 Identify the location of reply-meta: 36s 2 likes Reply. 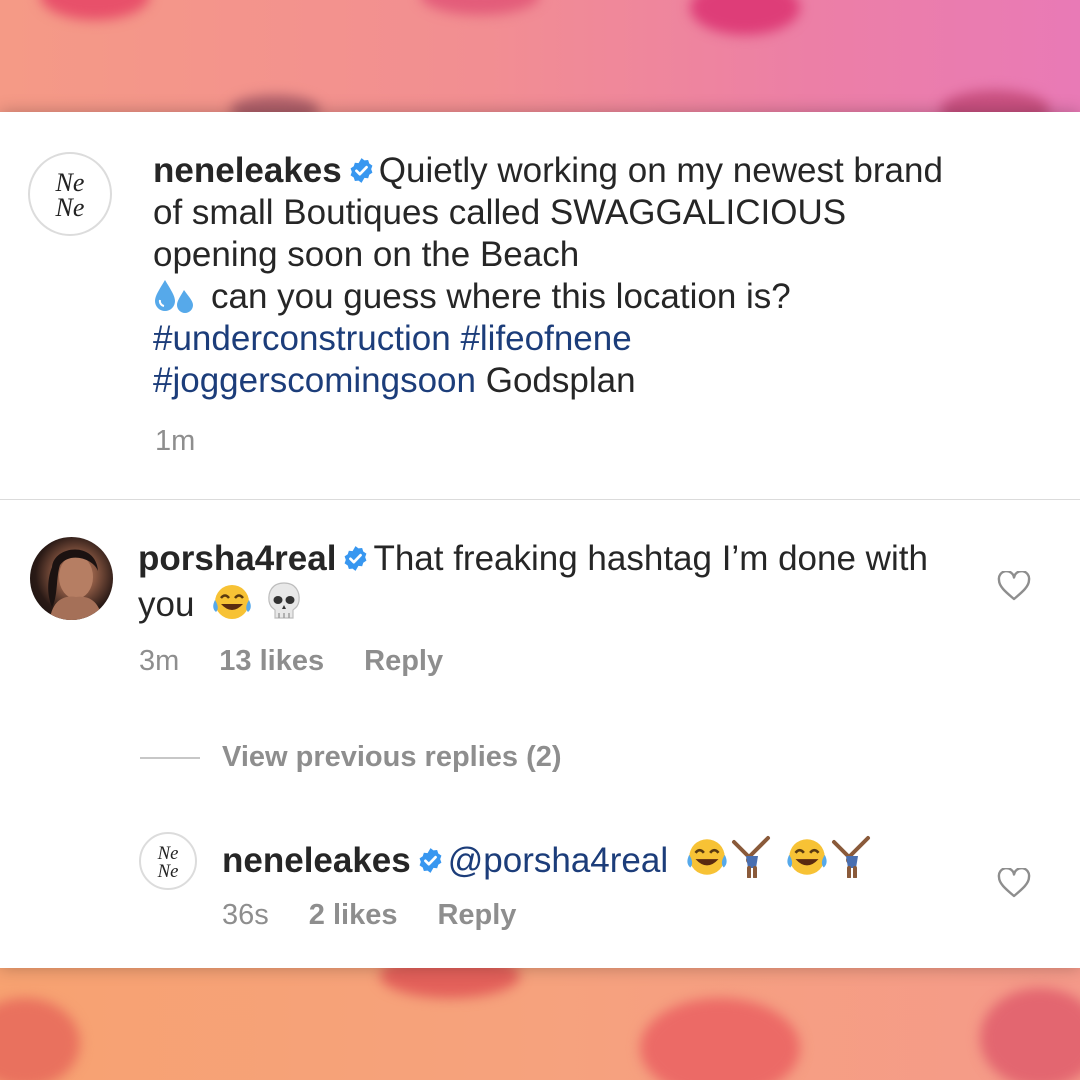
(389, 915).